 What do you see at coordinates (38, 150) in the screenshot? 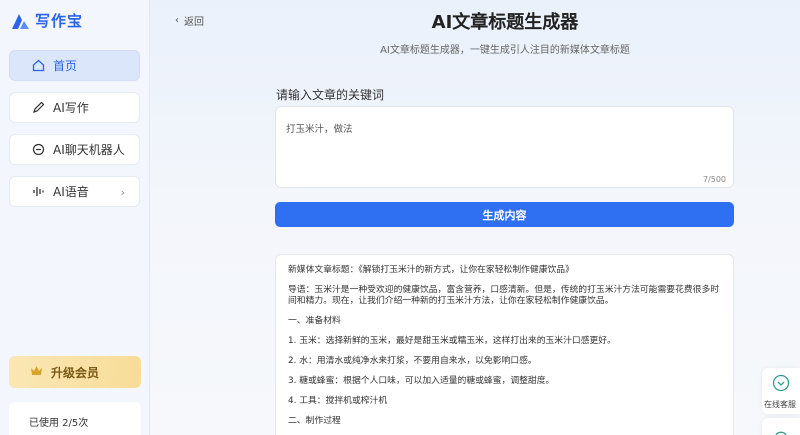
I see `chat-icon` at bounding box center [38, 150].